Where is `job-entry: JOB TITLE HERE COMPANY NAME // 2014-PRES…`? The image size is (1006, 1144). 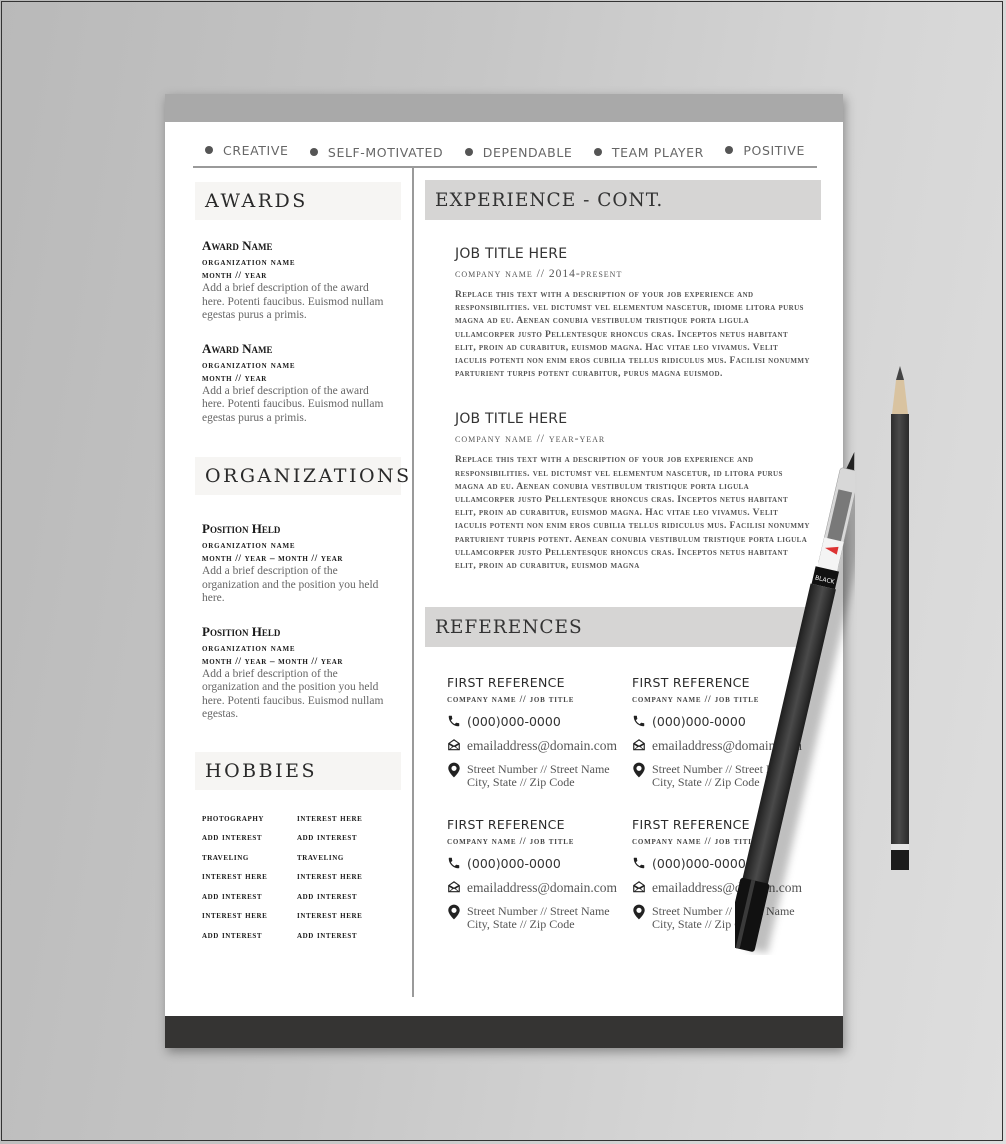 job-entry: JOB TITLE HERE COMPANY NAME // 2014-PRES… is located at coordinates (623, 313).